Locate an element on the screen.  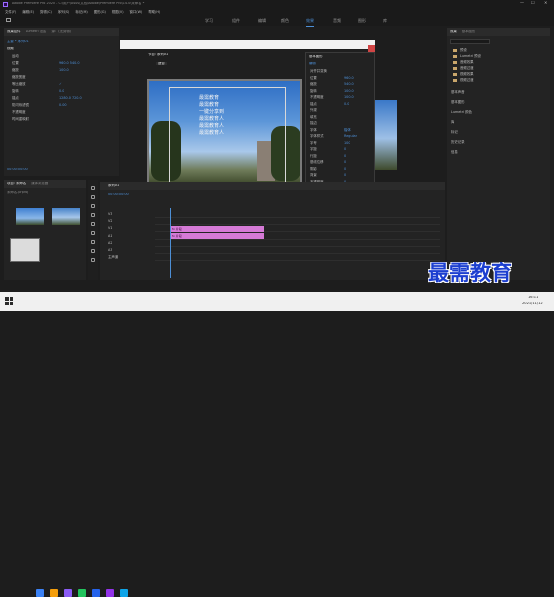
effects-search is located at coordinates (470, 41).